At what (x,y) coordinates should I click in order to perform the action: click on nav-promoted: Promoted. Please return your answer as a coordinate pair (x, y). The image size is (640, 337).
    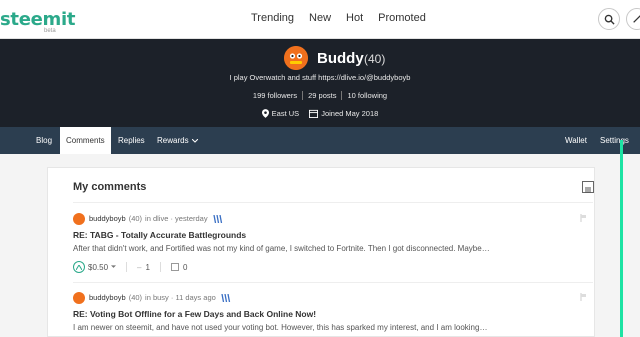
    Looking at the image, I should click on (402, 18).